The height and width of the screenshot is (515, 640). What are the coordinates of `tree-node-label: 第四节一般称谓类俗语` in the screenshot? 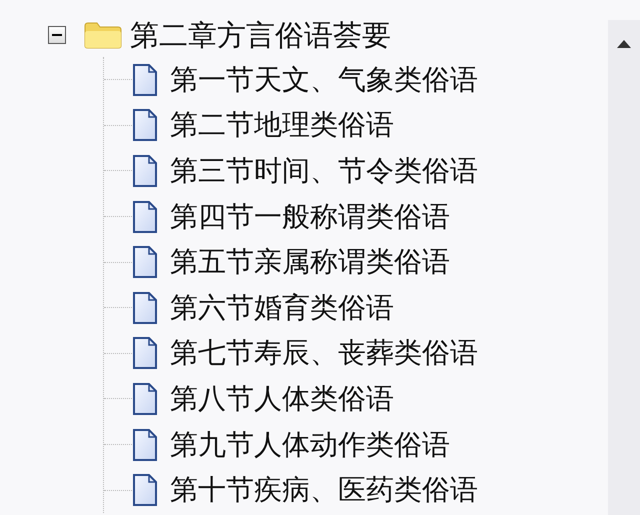 It's located at (310, 216).